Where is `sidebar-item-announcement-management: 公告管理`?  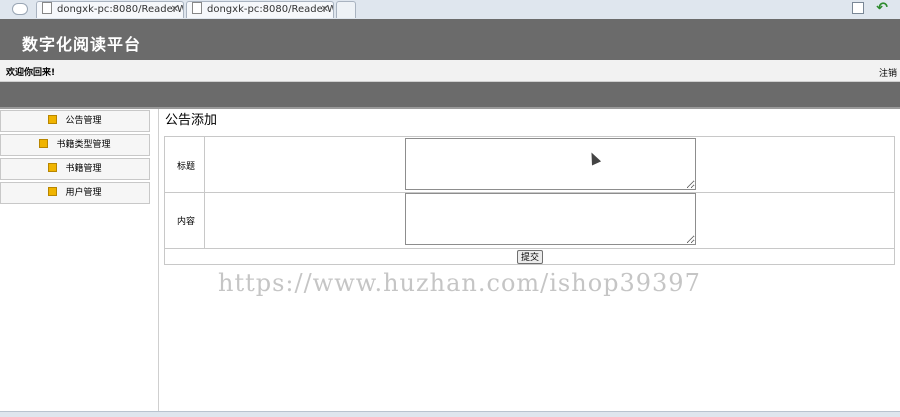 sidebar-item-announcement-management: 公告管理 is located at coordinates (75, 121).